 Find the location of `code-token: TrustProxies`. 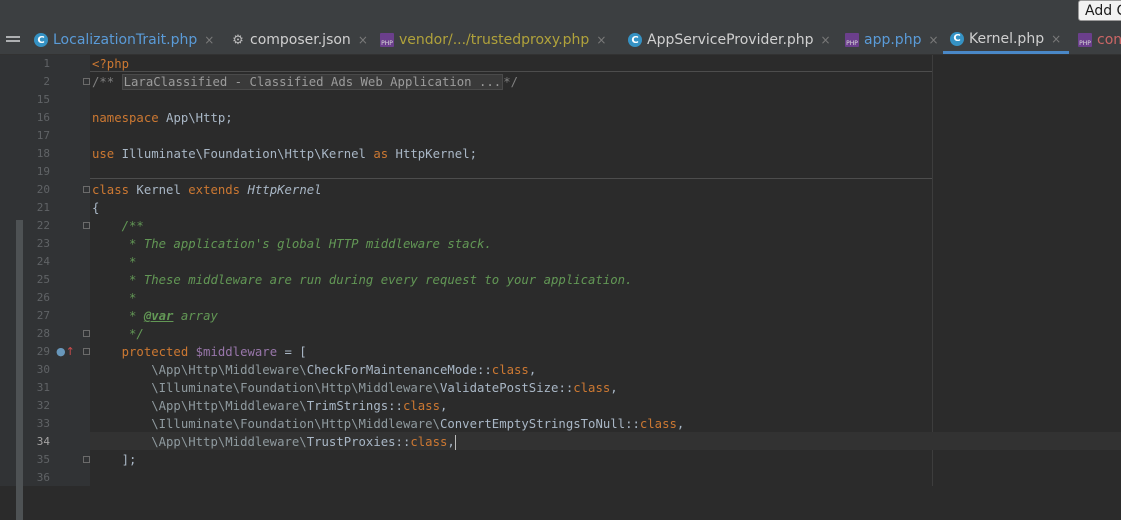

code-token: TrustProxies is located at coordinates (351, 442).